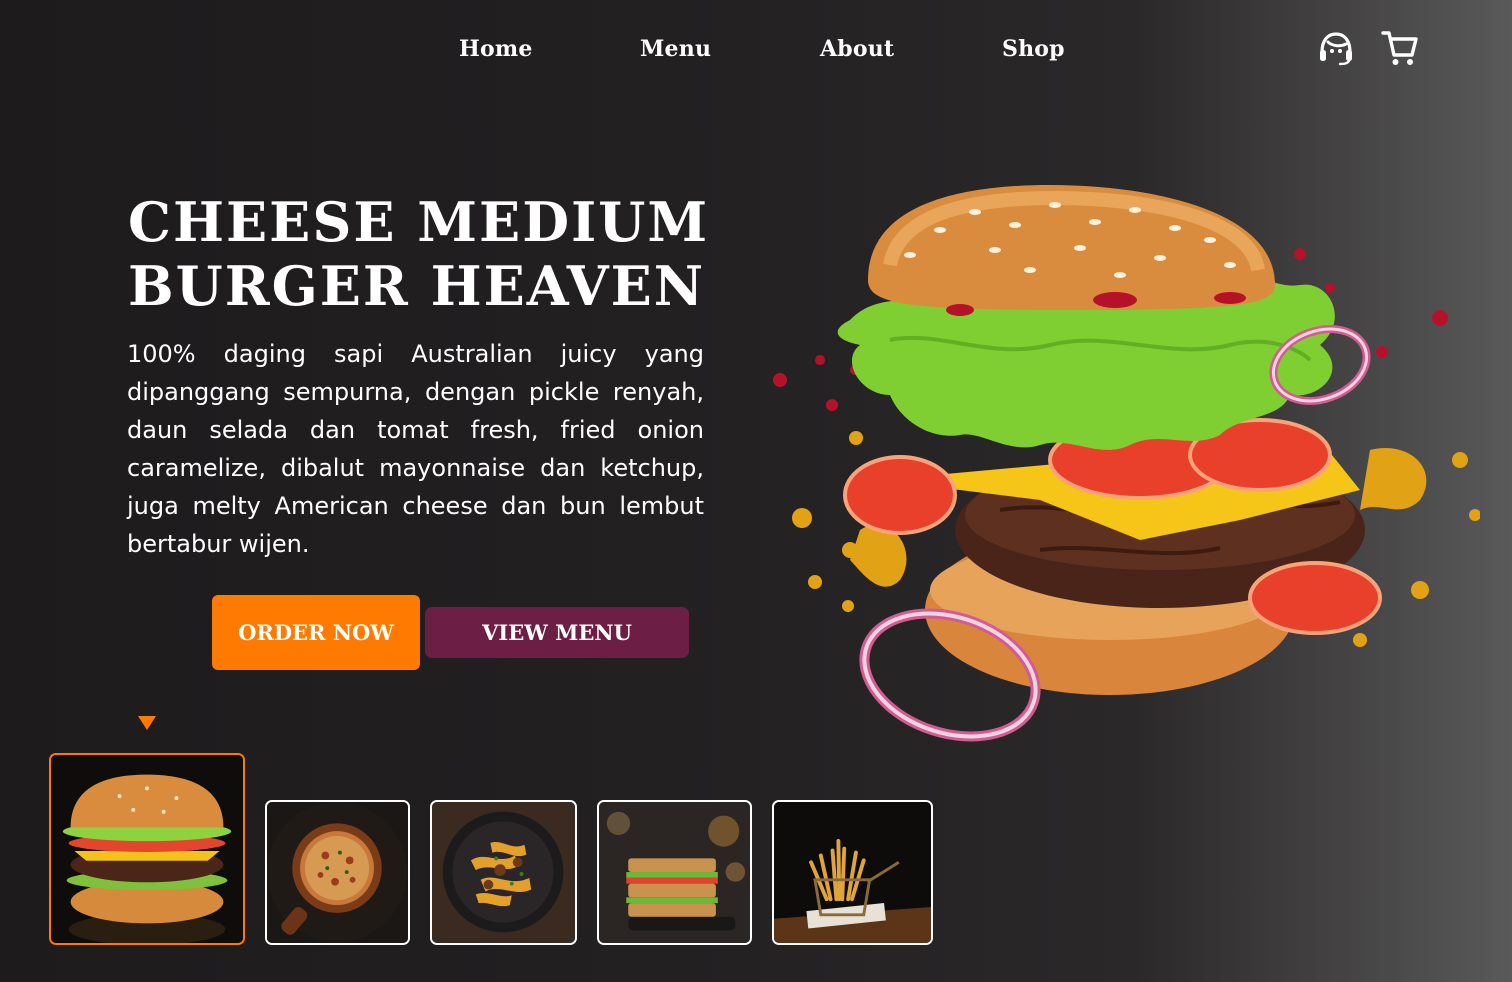  Describe the element at coordinates (316, 632) in the screenshot. I see `order-now-button: ORDER NOW` at that location.